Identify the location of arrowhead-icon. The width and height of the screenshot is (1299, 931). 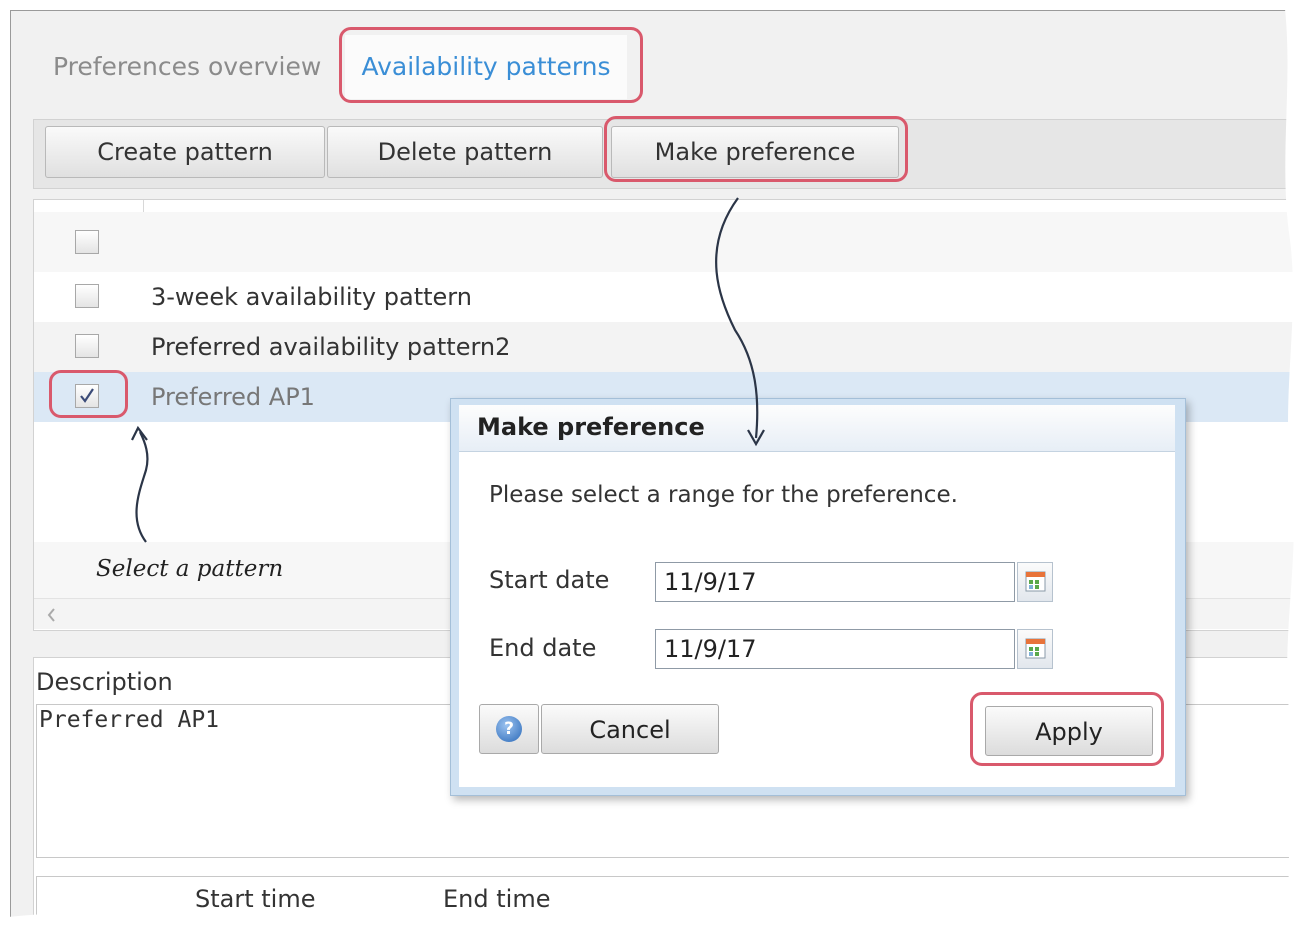
(139, 433).